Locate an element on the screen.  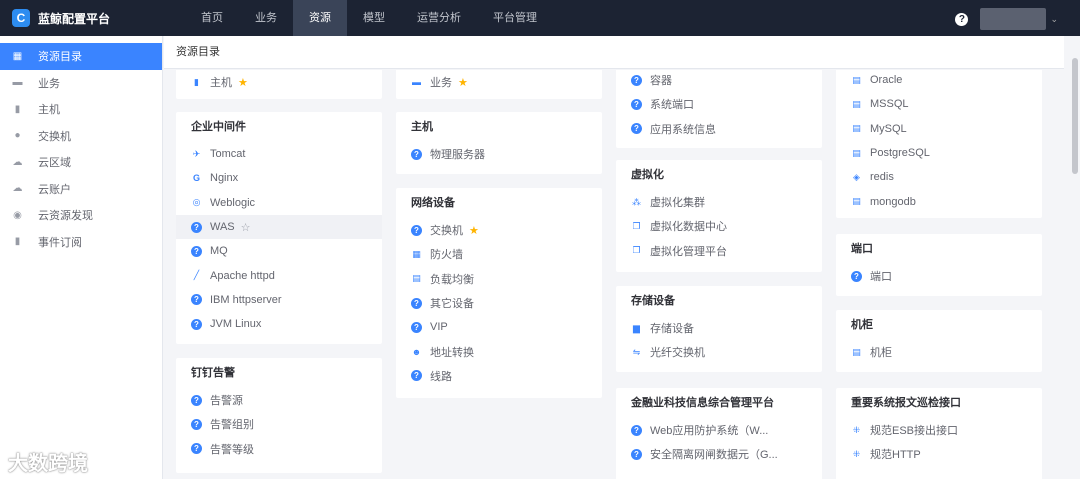
firewall-icon: ▦ is located at coordinates (416, 253).